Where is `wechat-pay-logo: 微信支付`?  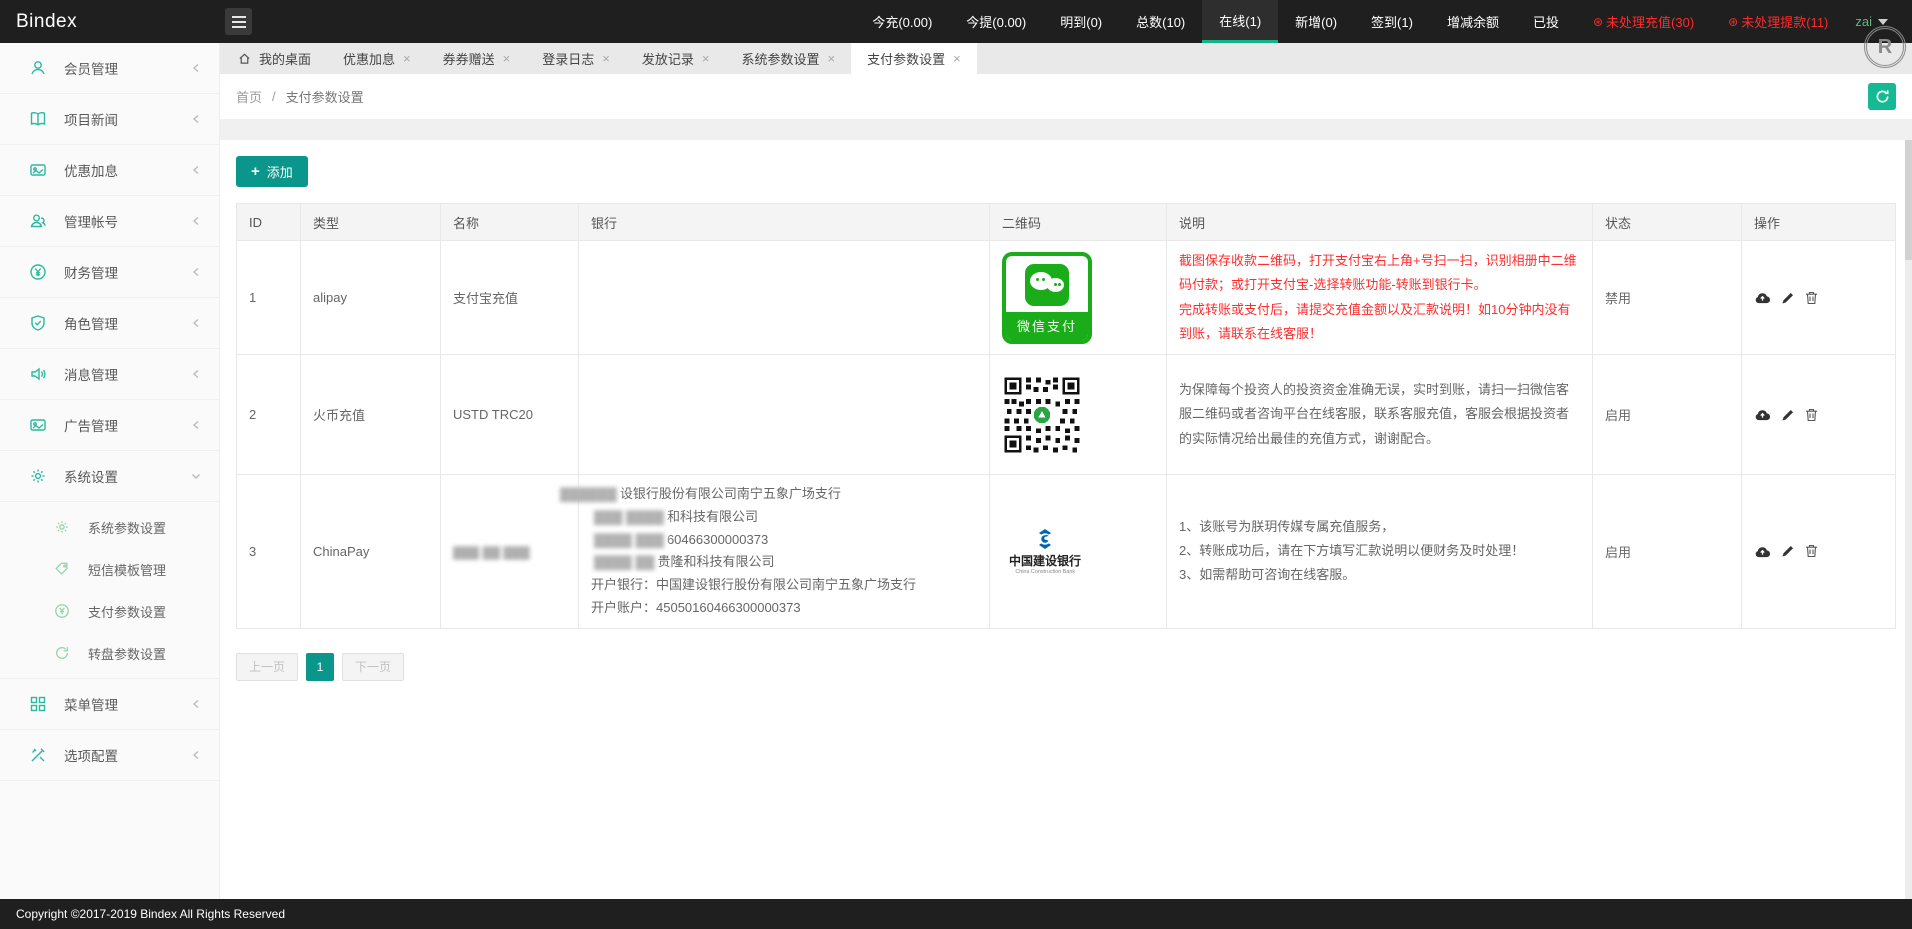 wechat-pay-logo: 微信支付 is located at coordinates (1047, 297).